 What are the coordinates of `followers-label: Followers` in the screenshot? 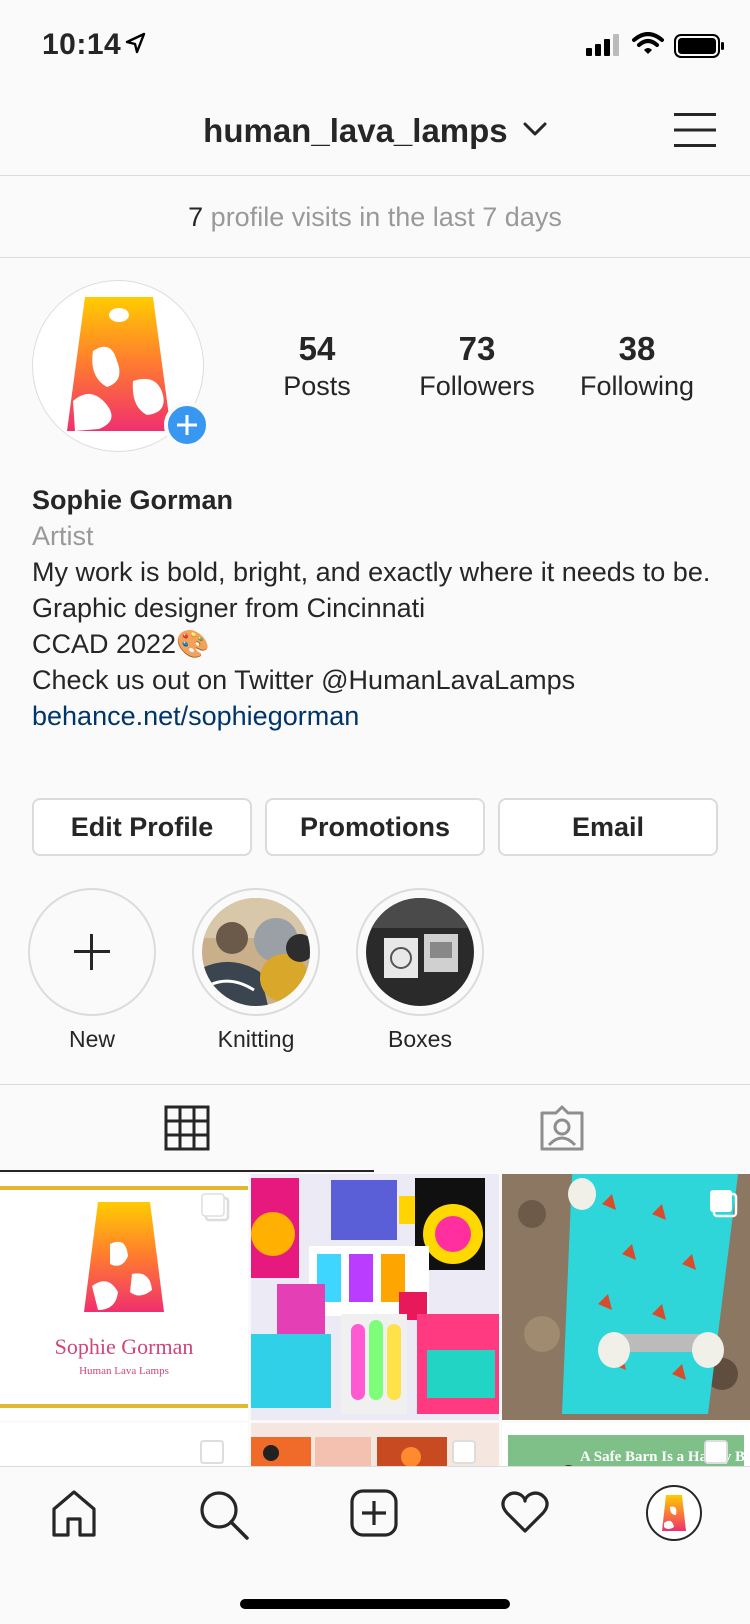 It's located at (477, 386).